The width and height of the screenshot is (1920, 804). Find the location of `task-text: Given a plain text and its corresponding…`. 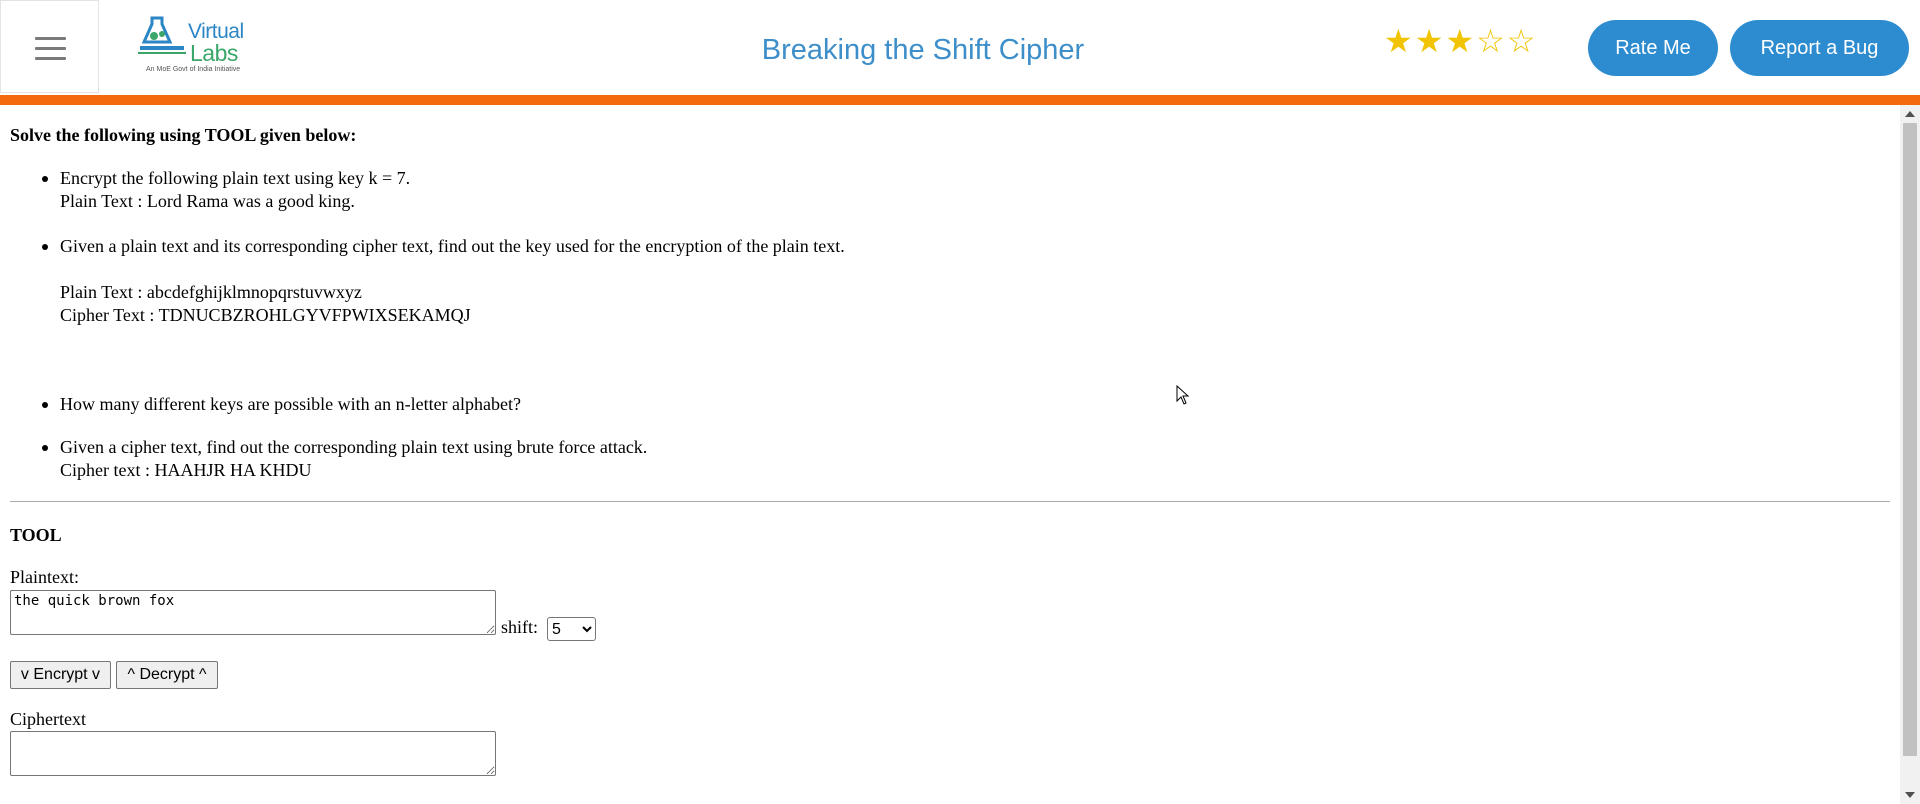

task-text: Given a plain text and its corresponding… is located at coordinates (452, 246).